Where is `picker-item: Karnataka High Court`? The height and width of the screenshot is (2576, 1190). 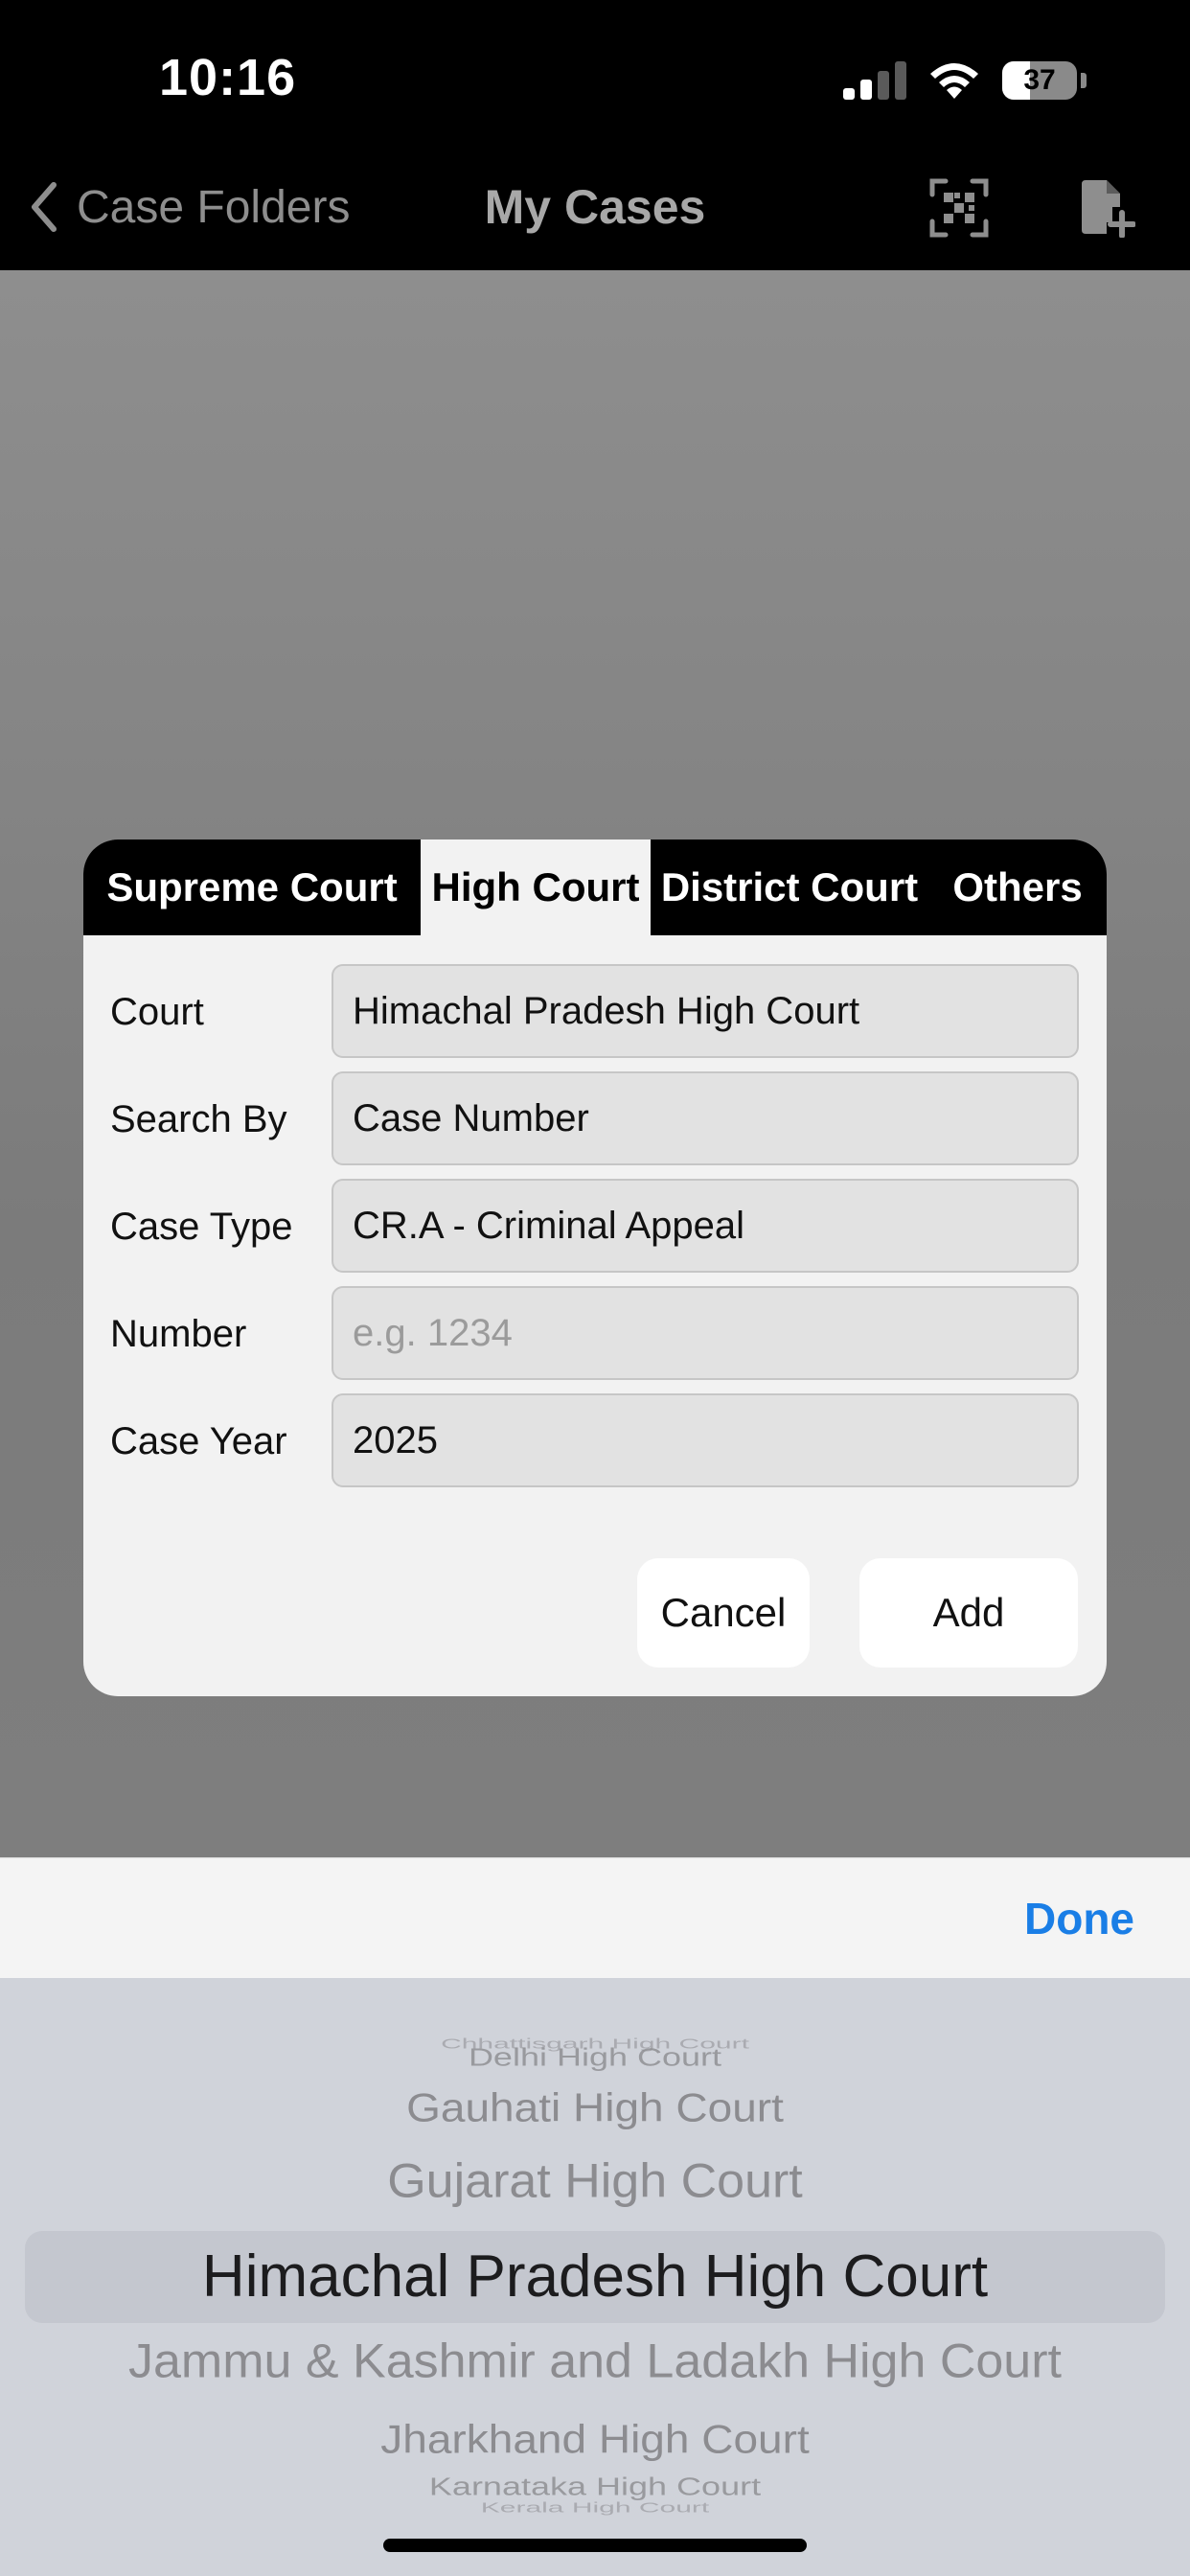
picker-item: Karnataka High Court is located at coordinates (595, 2486).